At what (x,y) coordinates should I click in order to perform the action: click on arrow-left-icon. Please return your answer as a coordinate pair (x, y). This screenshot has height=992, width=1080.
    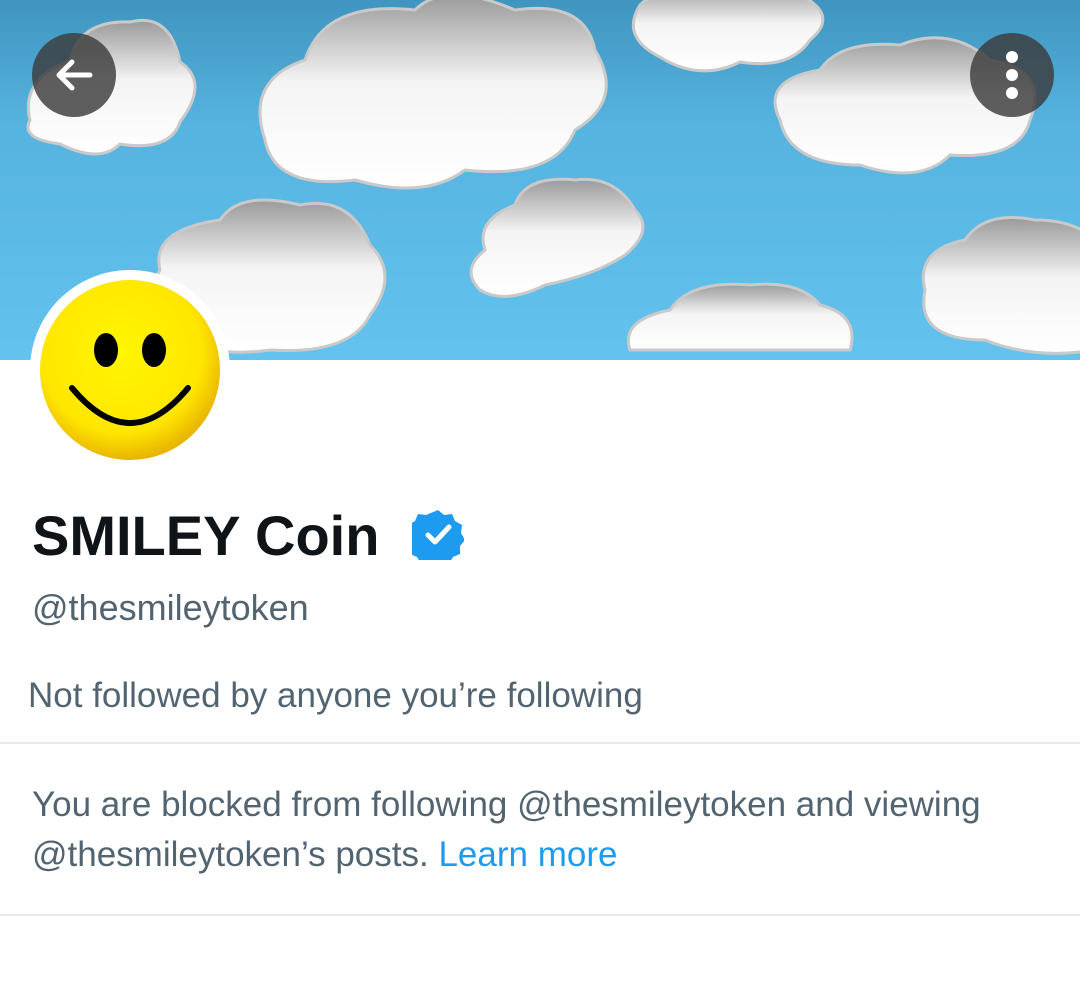
    Looking at the image, I should click on (74, 75).